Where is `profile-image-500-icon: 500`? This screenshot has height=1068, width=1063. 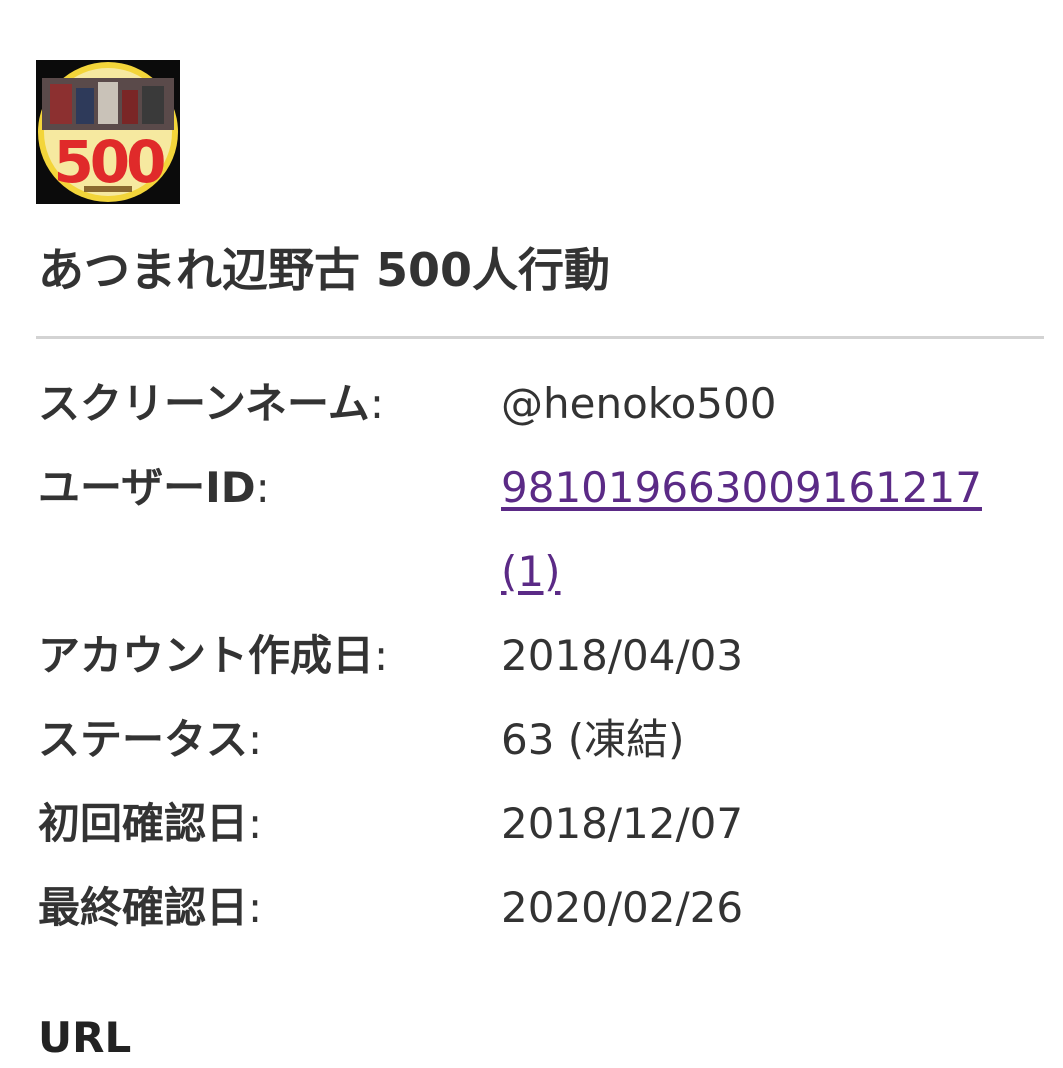 profile-image-500-icon: 500 is located at coordinates (108, 132).